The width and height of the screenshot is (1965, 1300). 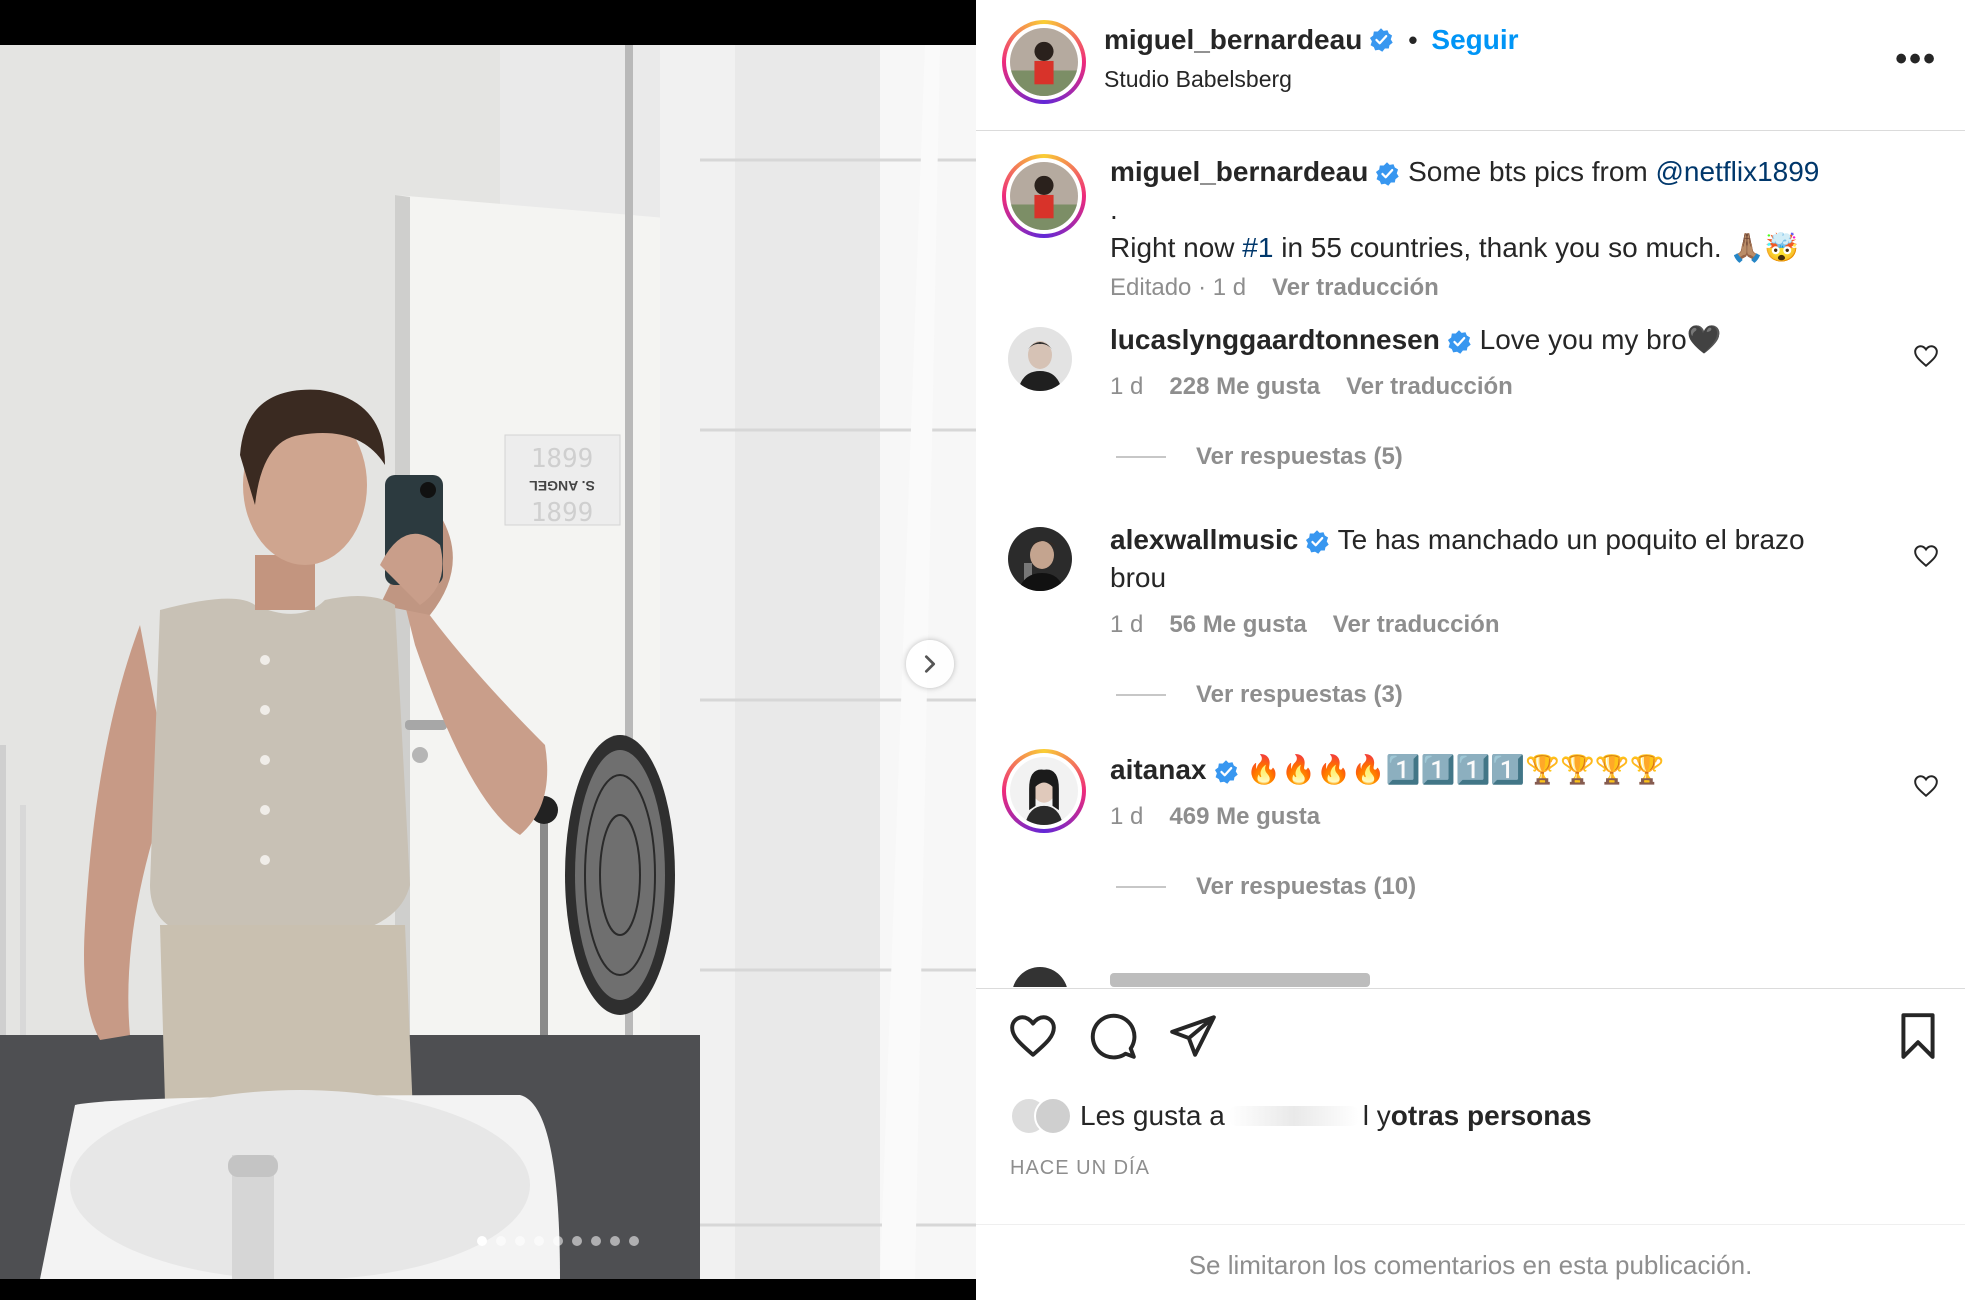 I want to click on share-send-icon, so click(x=1193, y=1036).